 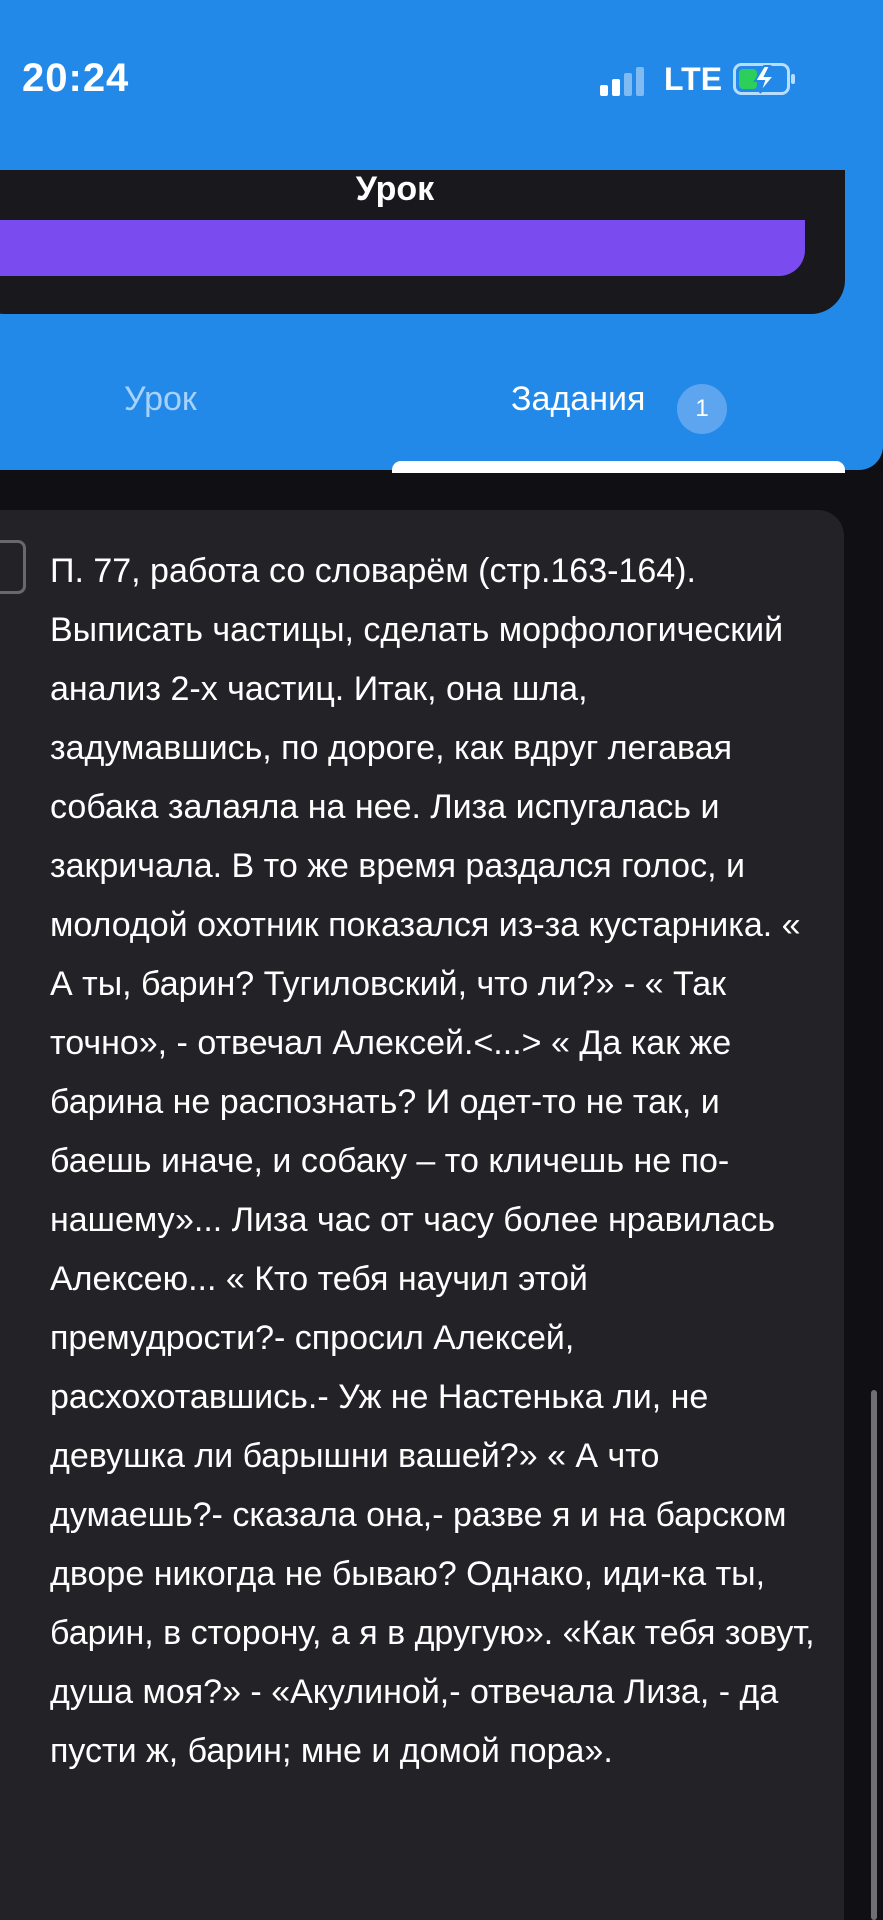 I want to click on lesson-tabs: Урок Задания, so click(x=441, y=425).